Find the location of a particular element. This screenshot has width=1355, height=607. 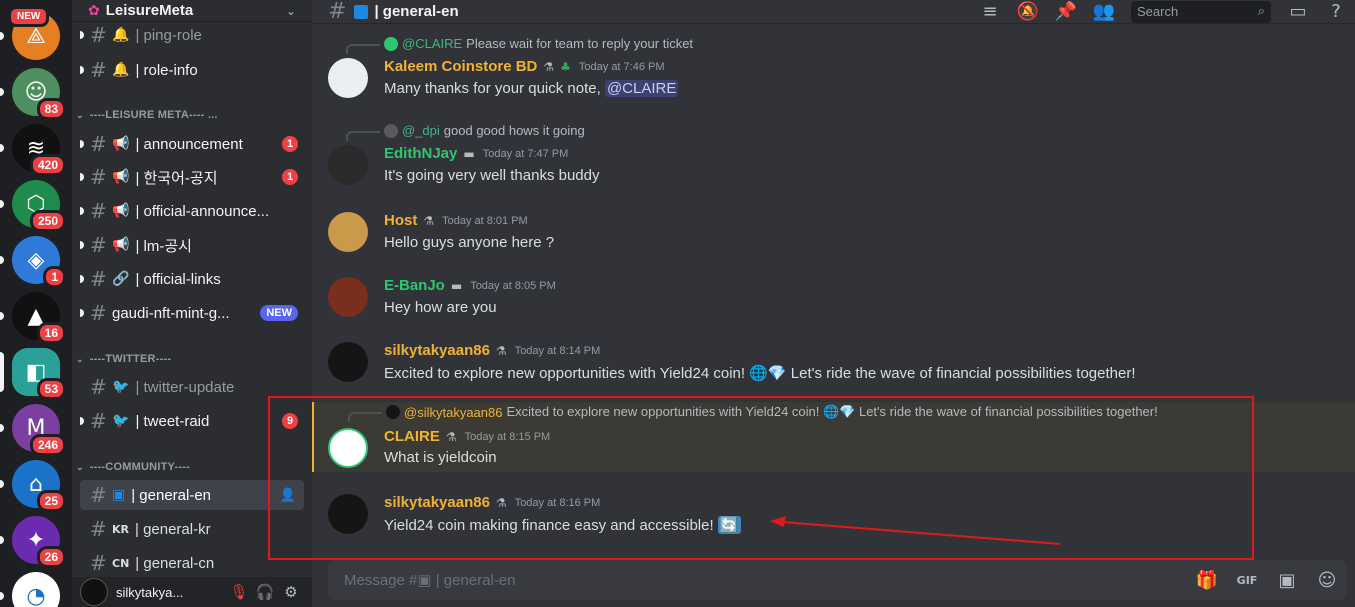

message-text: Hey how are you is located at coordinates (440, 307).